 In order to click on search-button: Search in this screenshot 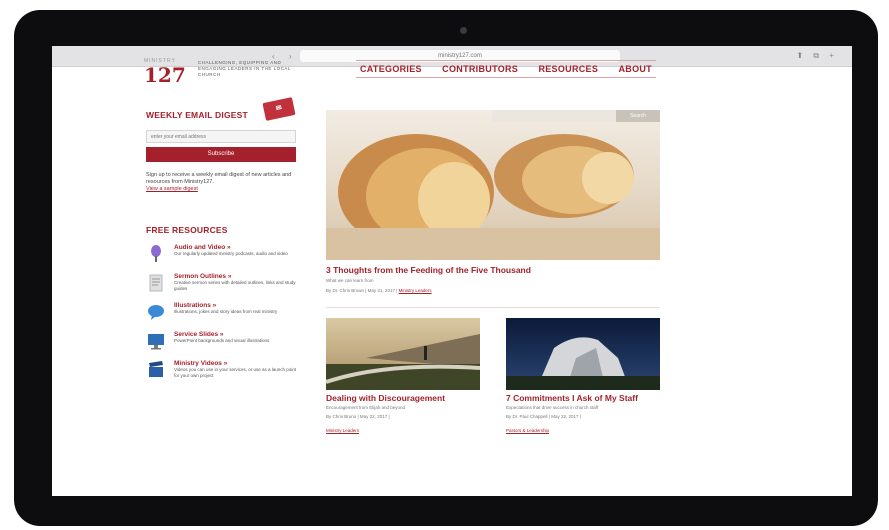, I will do `click(638, 116)`.